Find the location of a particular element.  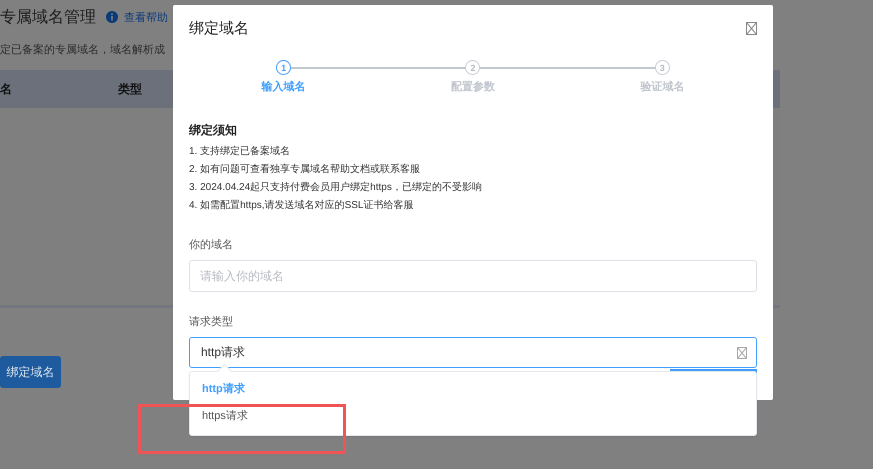

page-description: 定已备案的专属域名，域名解析成 is located at coordinates (82, 49).